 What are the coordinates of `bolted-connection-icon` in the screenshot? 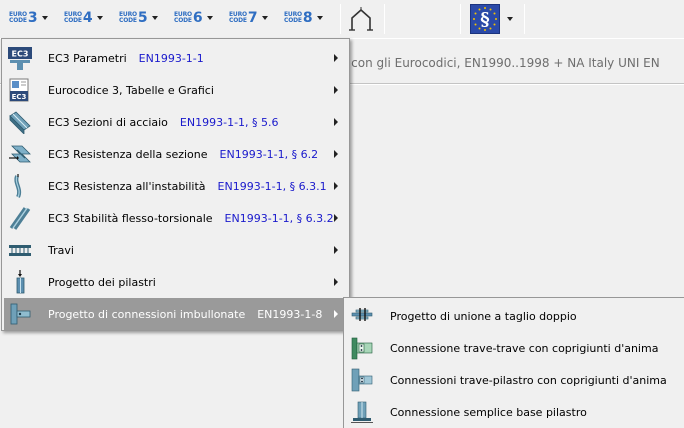 It's located at (20, 314).